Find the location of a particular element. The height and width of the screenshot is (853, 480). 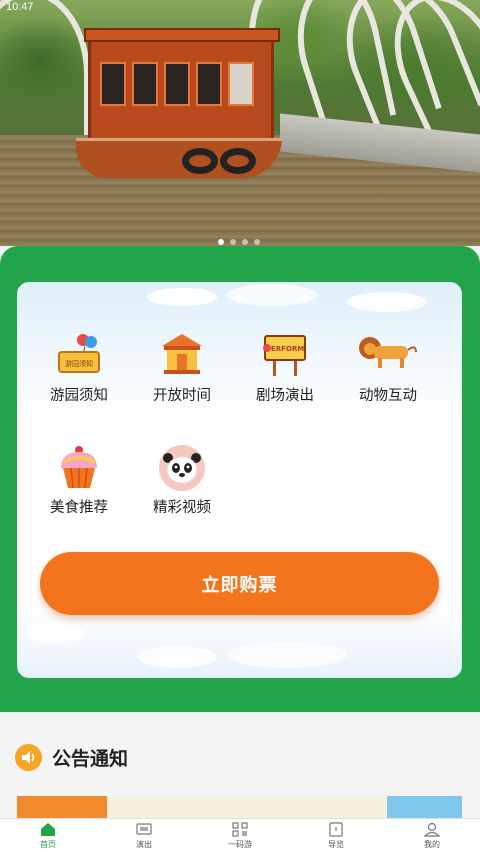

park-notice-icon: 游园须知 is located at coordinates (79, 353).